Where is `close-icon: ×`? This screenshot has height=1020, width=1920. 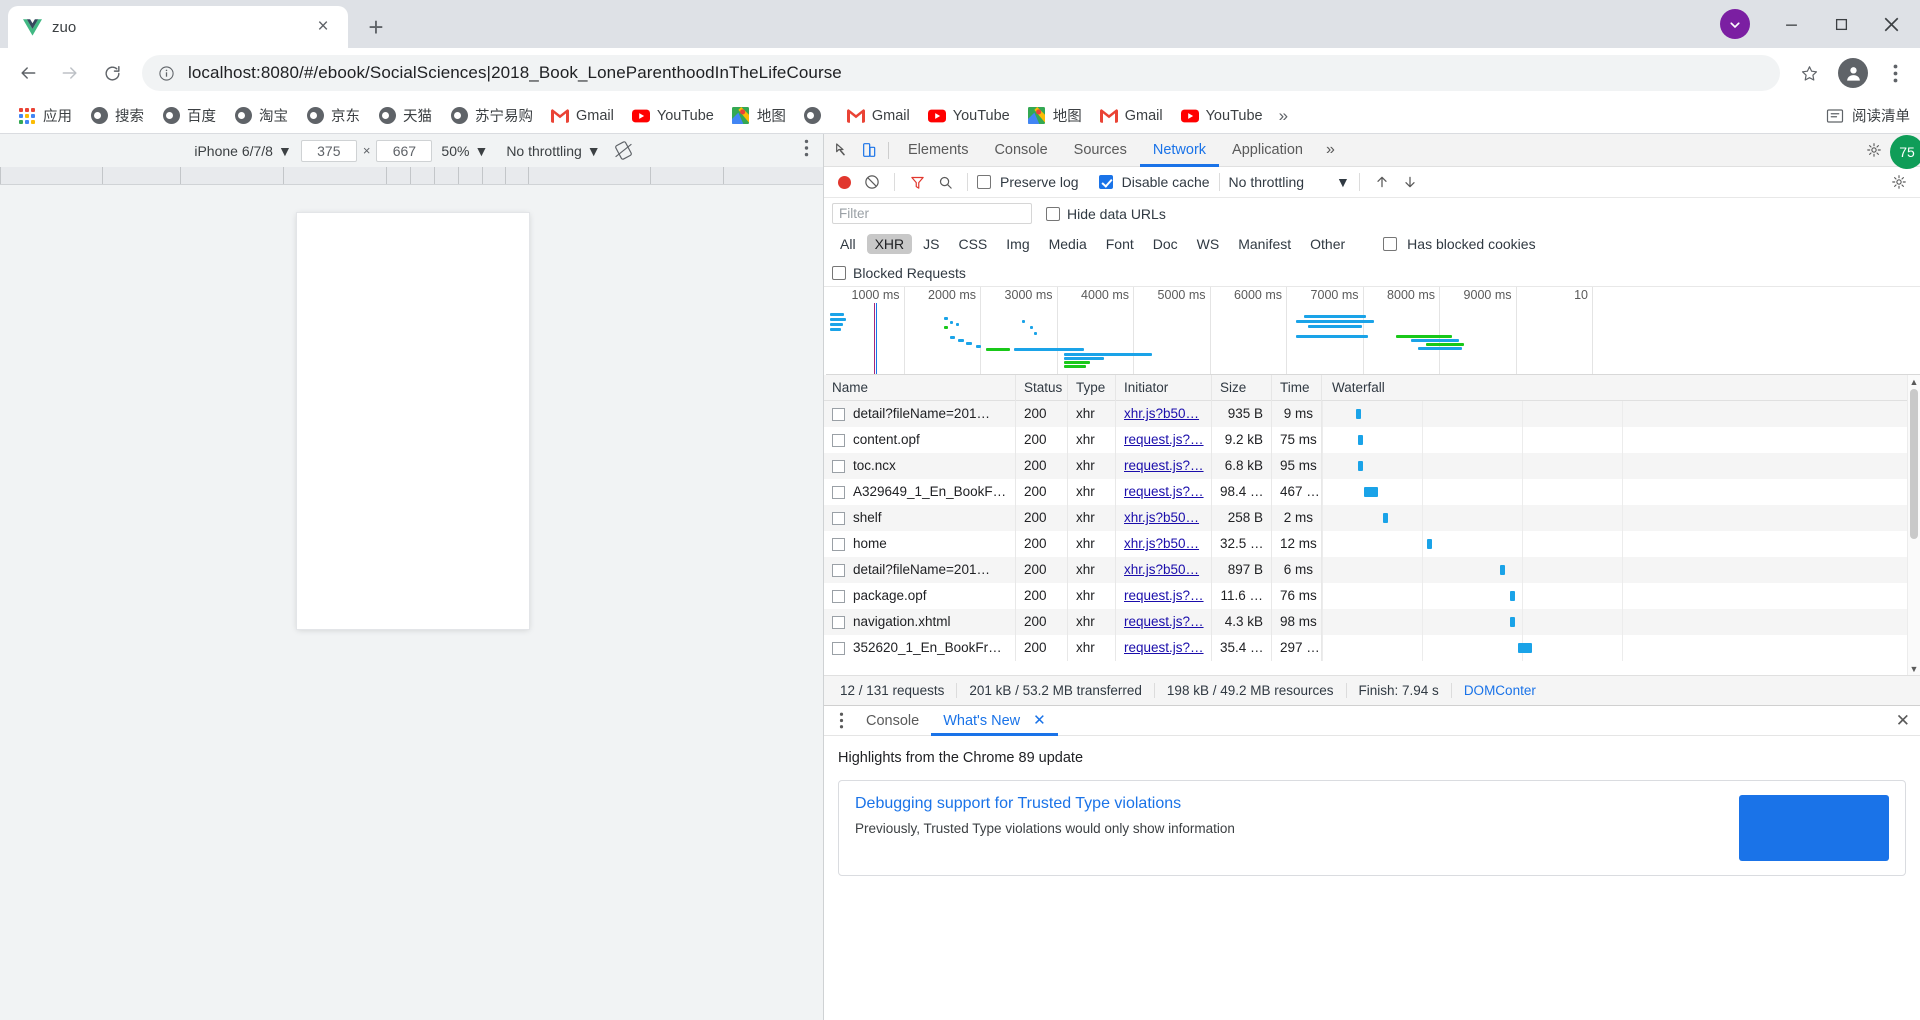
close-icon: × is located at coordinates (323, 27).